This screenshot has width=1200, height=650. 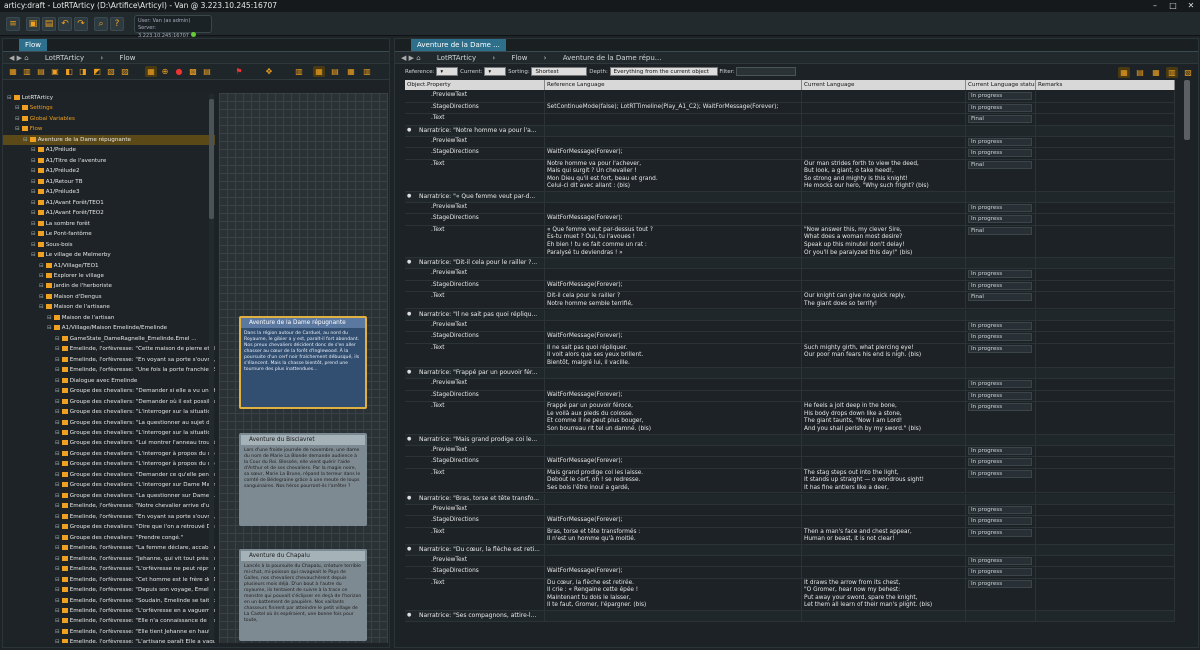 What do you see at coordinates (319, 71) in the screenshot?
I see `layout-icon: ▦` at bounding box center [319, 71].